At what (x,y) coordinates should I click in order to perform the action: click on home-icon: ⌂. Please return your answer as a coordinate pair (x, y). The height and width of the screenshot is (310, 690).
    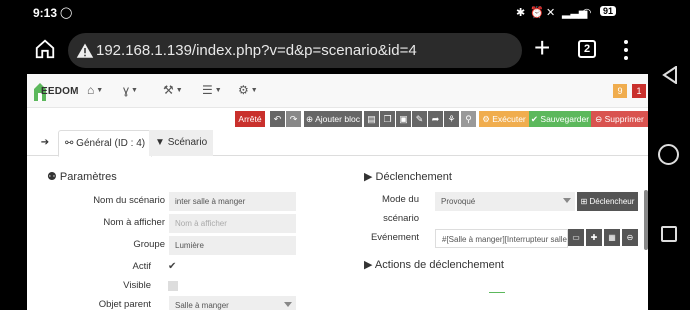
    Looking at the image, I should click on (91, 90).